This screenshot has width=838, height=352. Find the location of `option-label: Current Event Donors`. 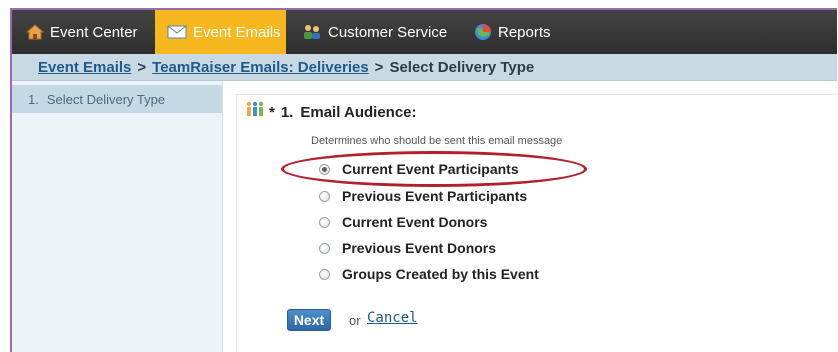

option-label: Current Event Donors is located at coordinates (415, 222).